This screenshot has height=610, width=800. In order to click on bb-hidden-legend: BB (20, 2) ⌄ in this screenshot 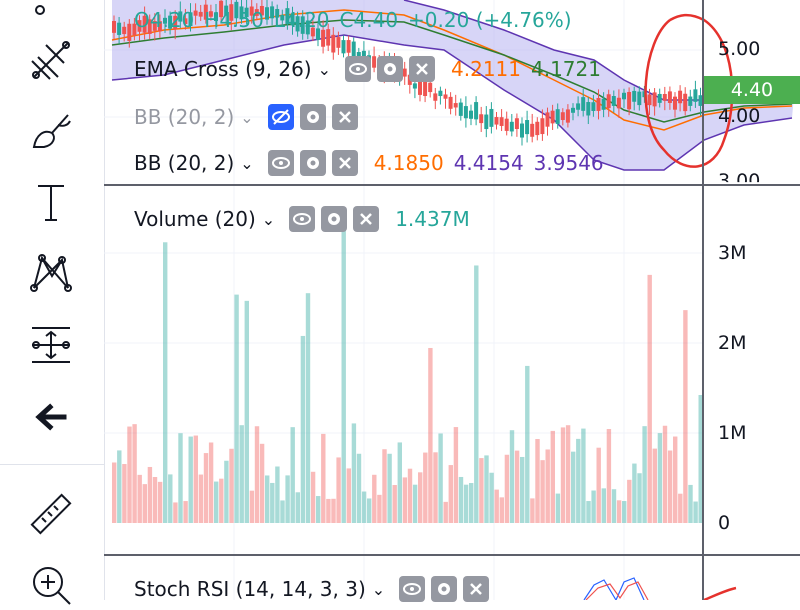, I will do `click(249, 117)`.